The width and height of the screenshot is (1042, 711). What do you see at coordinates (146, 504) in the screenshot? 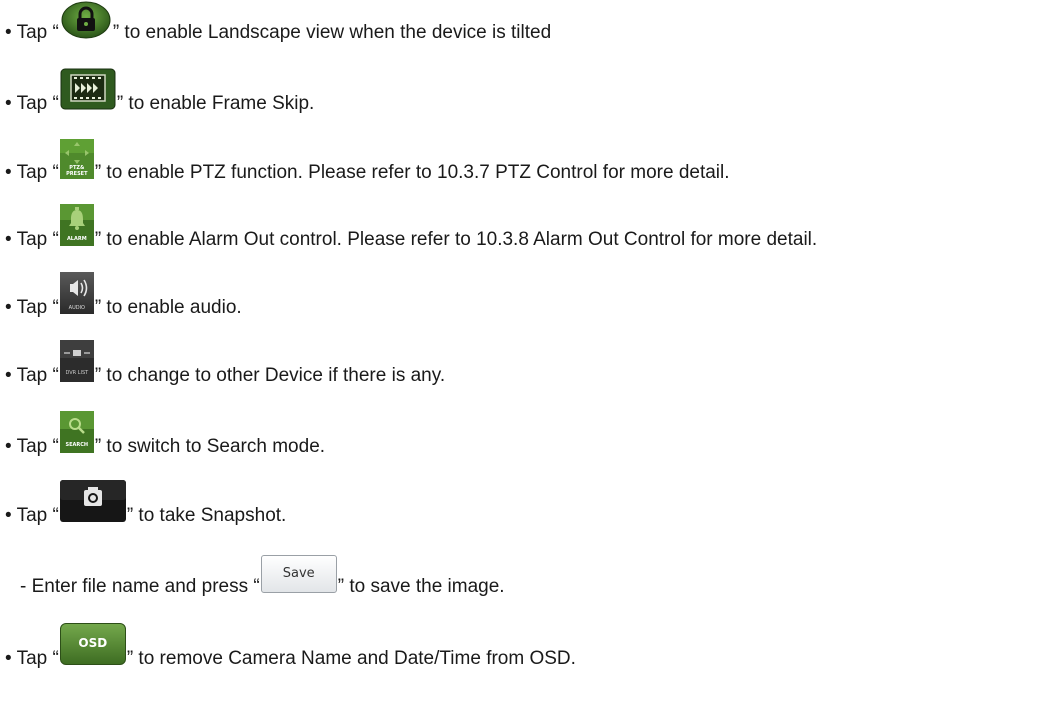
I see `list-item-snapshot: • Tap “ ” to take Snapshot.` at bounding box center [146, 504].